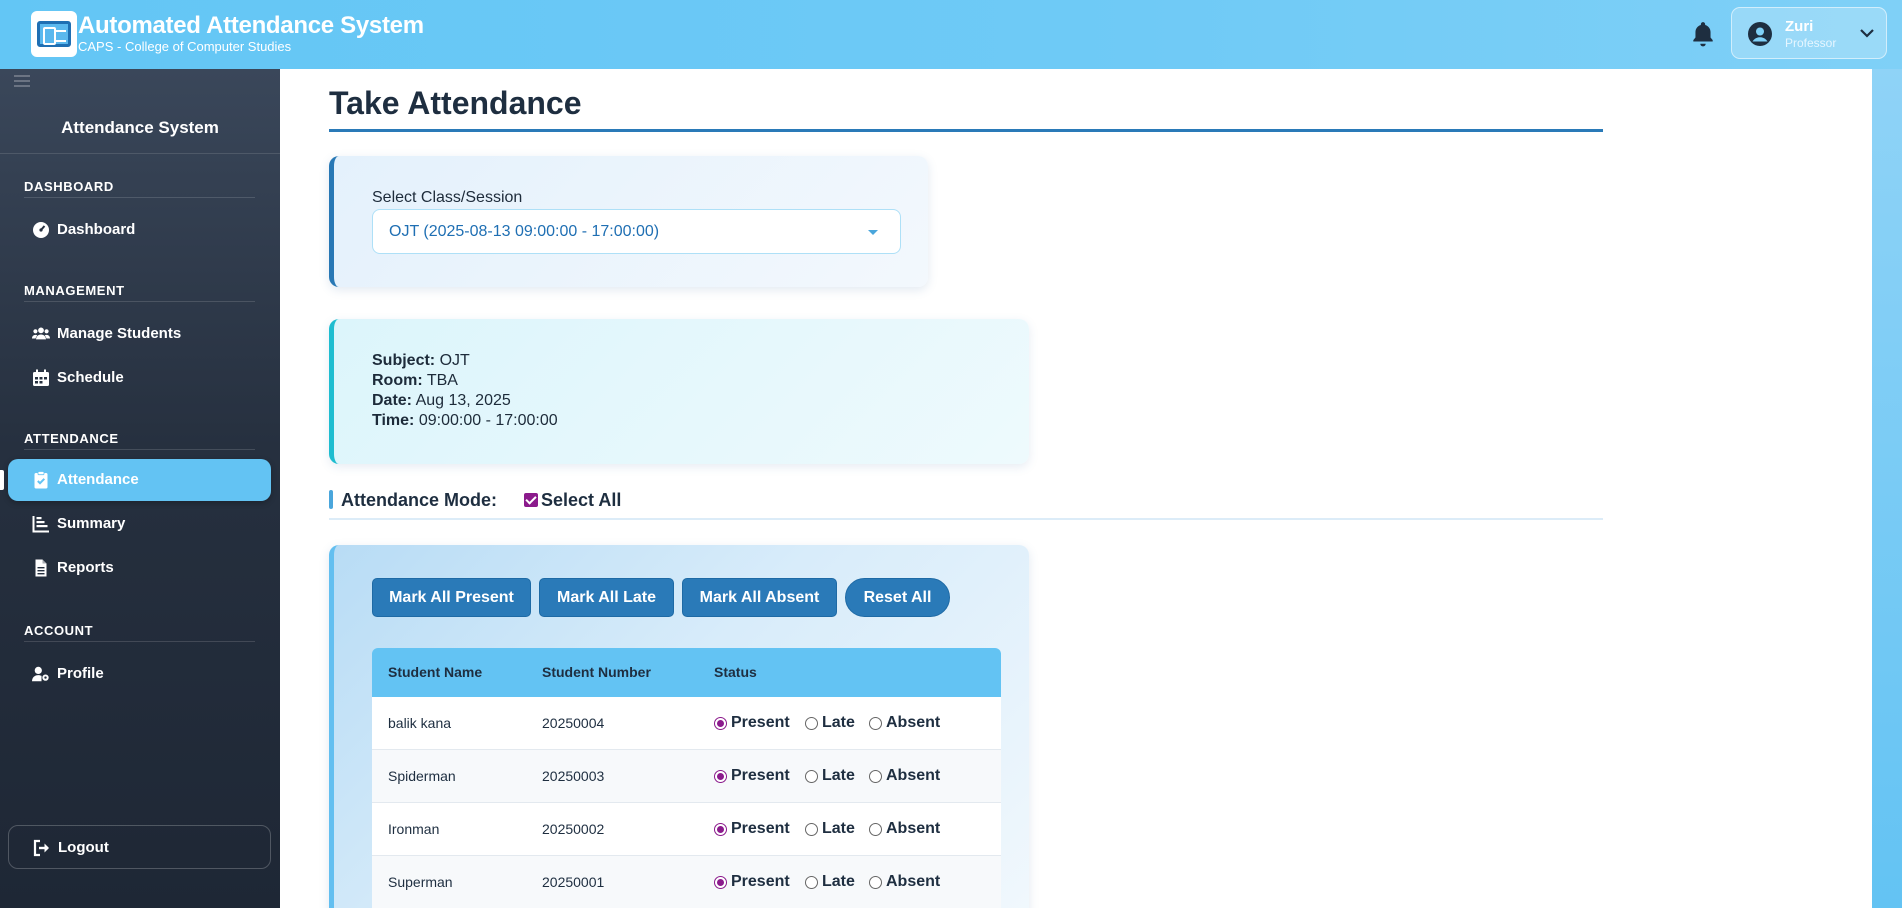  Describe the element at coordinates (41, 230) in the screenshot. I see `gauge-icon` at that location.